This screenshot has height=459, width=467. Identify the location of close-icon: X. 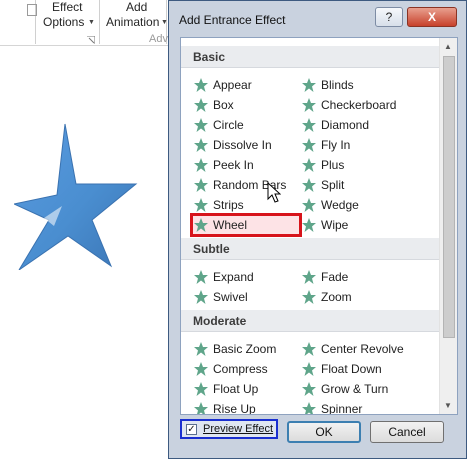
(431, 17).